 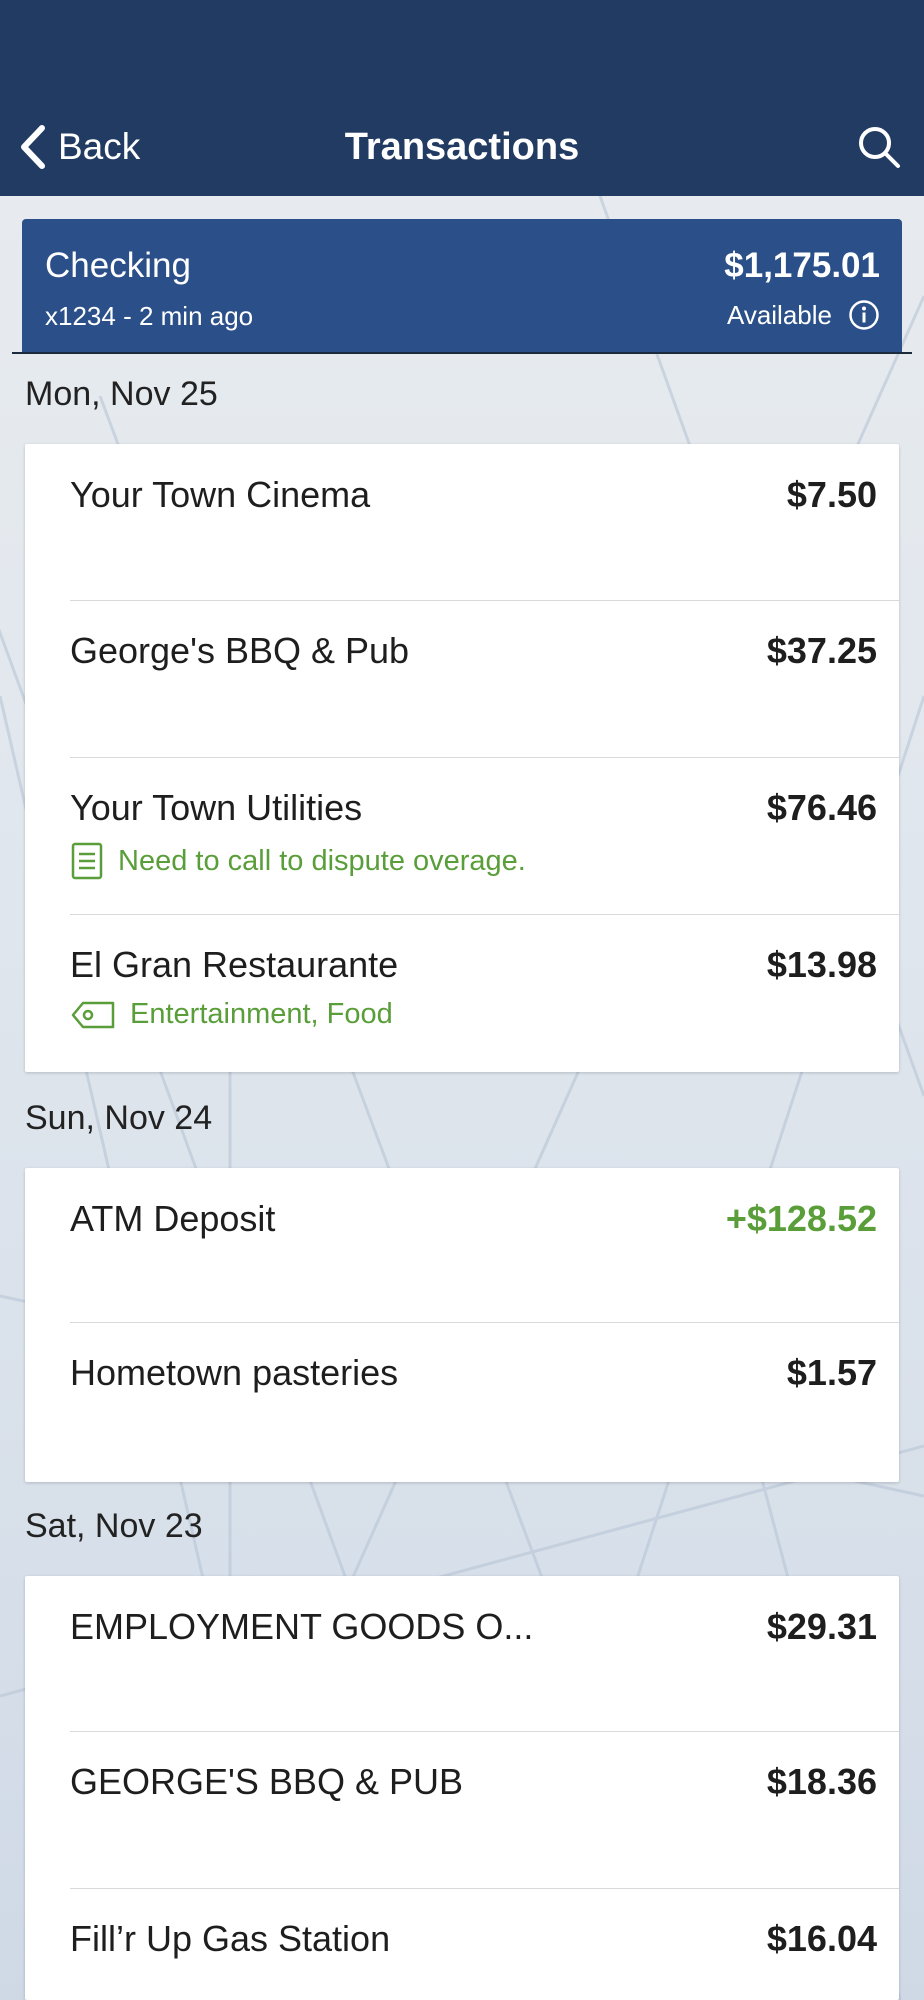 What do you see at coordinates (462, 522) in the screenshot?
I see `transaction-row: Your Town Cinema $7.50` at bounding box center [462, 522].